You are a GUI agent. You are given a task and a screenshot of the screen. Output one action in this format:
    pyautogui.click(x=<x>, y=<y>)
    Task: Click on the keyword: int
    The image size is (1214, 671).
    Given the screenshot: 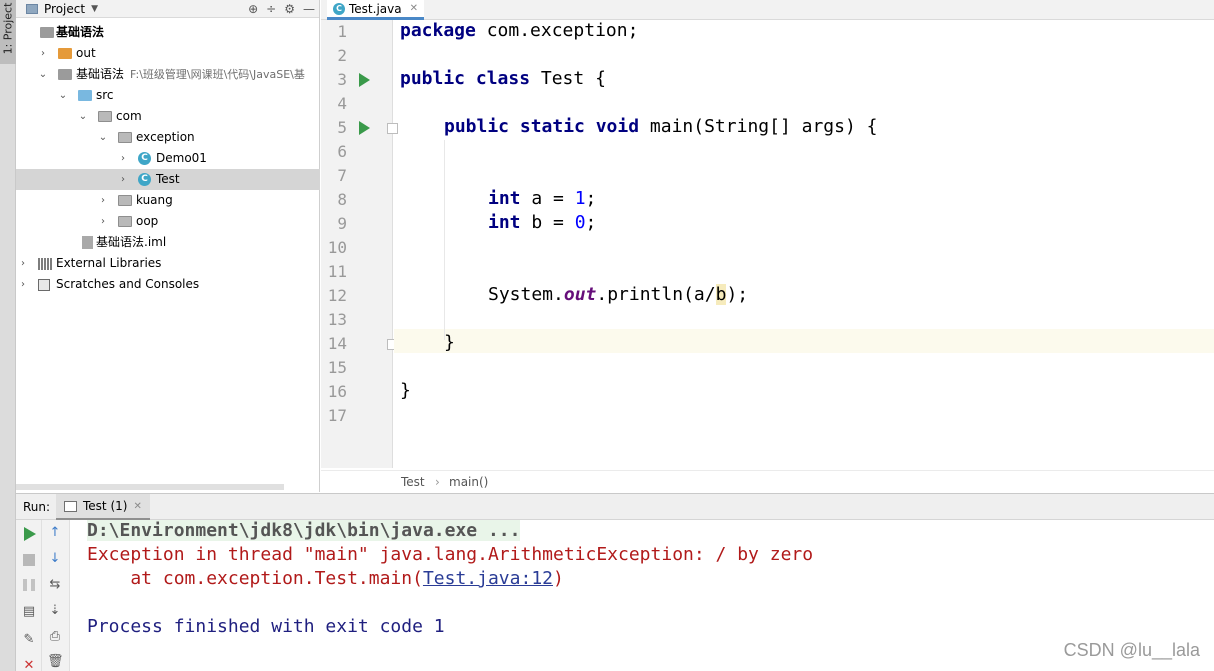 What is the action you would take?
    pyautogui.click(x=504, y=222)
    